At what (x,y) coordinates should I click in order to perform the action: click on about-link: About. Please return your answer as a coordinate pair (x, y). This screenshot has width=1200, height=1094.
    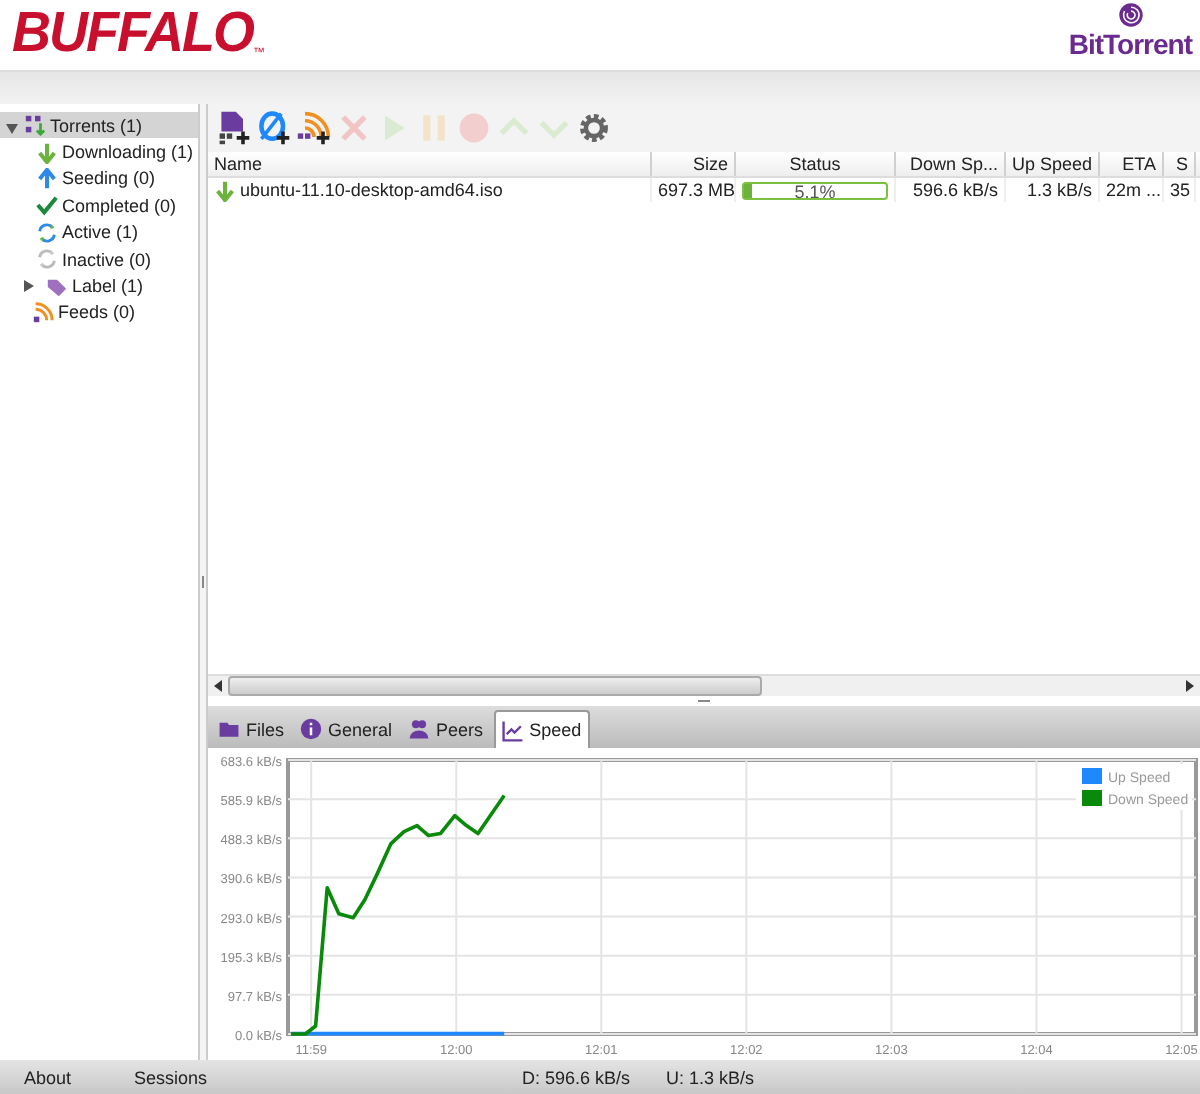
    Looking at the image, I should click on (79, 1077).